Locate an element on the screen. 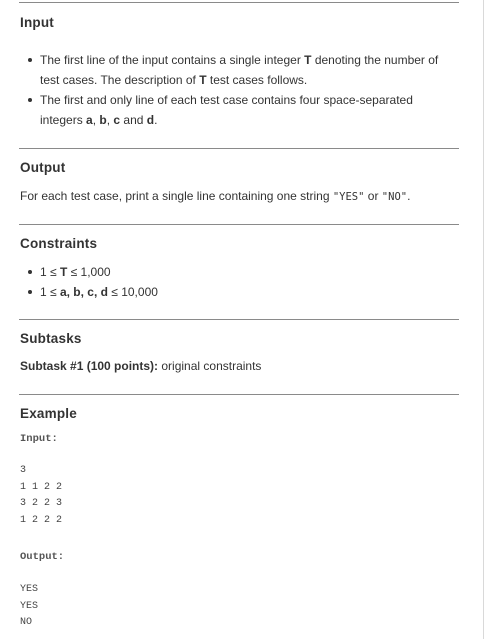 The width and height of the screenshot is (486, 639). subtask-1-label: Subtask #1 (100 points): is located at coordinates (89, 366).